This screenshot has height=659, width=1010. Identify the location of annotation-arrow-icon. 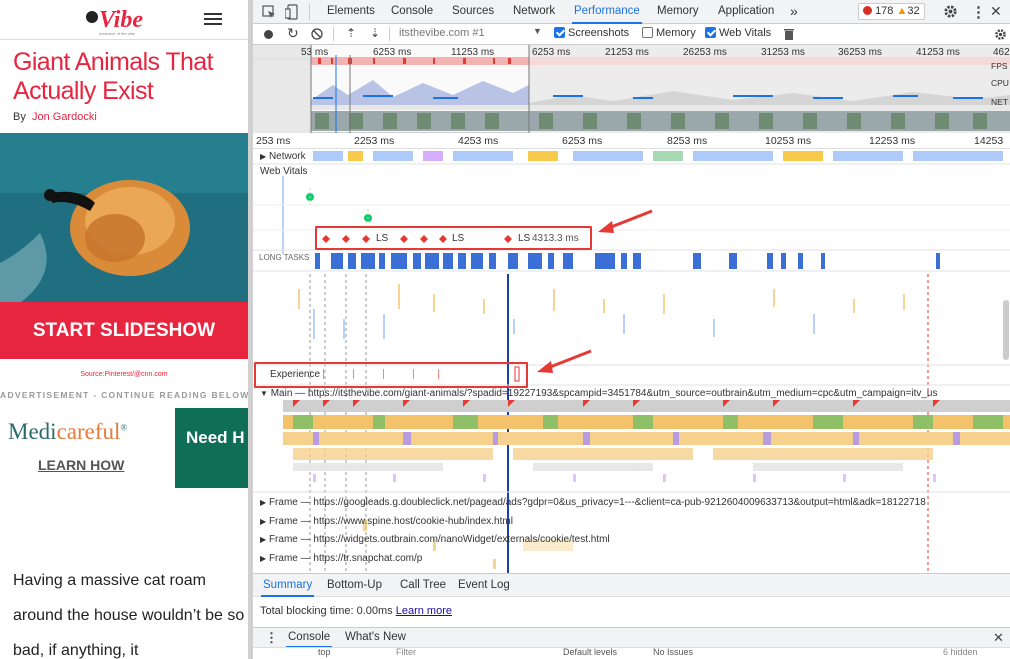
(564, 361).